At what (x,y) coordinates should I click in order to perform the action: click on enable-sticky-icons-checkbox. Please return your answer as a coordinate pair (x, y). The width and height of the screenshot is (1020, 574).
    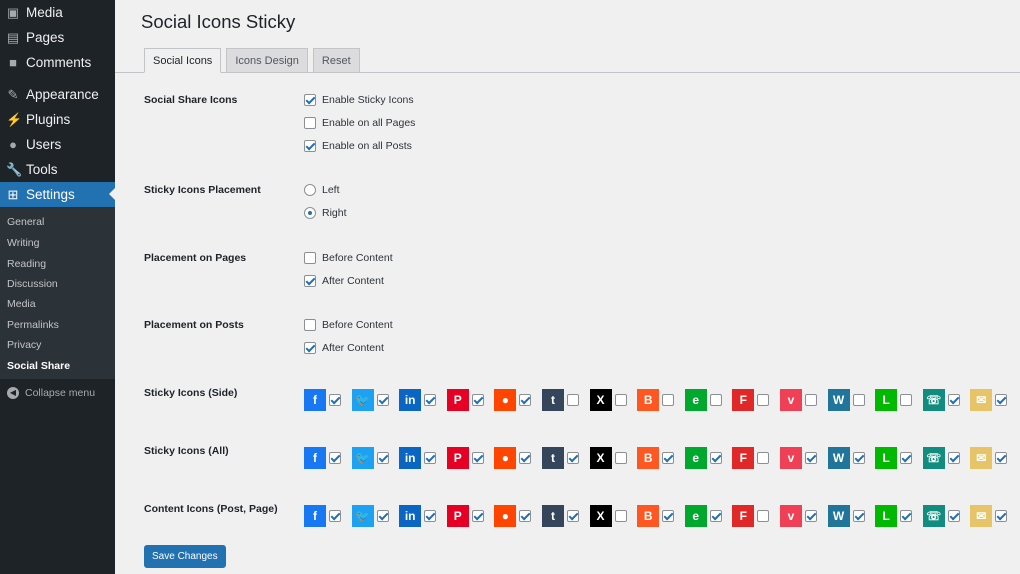
    Looking at the image, I should click on (310, 100).